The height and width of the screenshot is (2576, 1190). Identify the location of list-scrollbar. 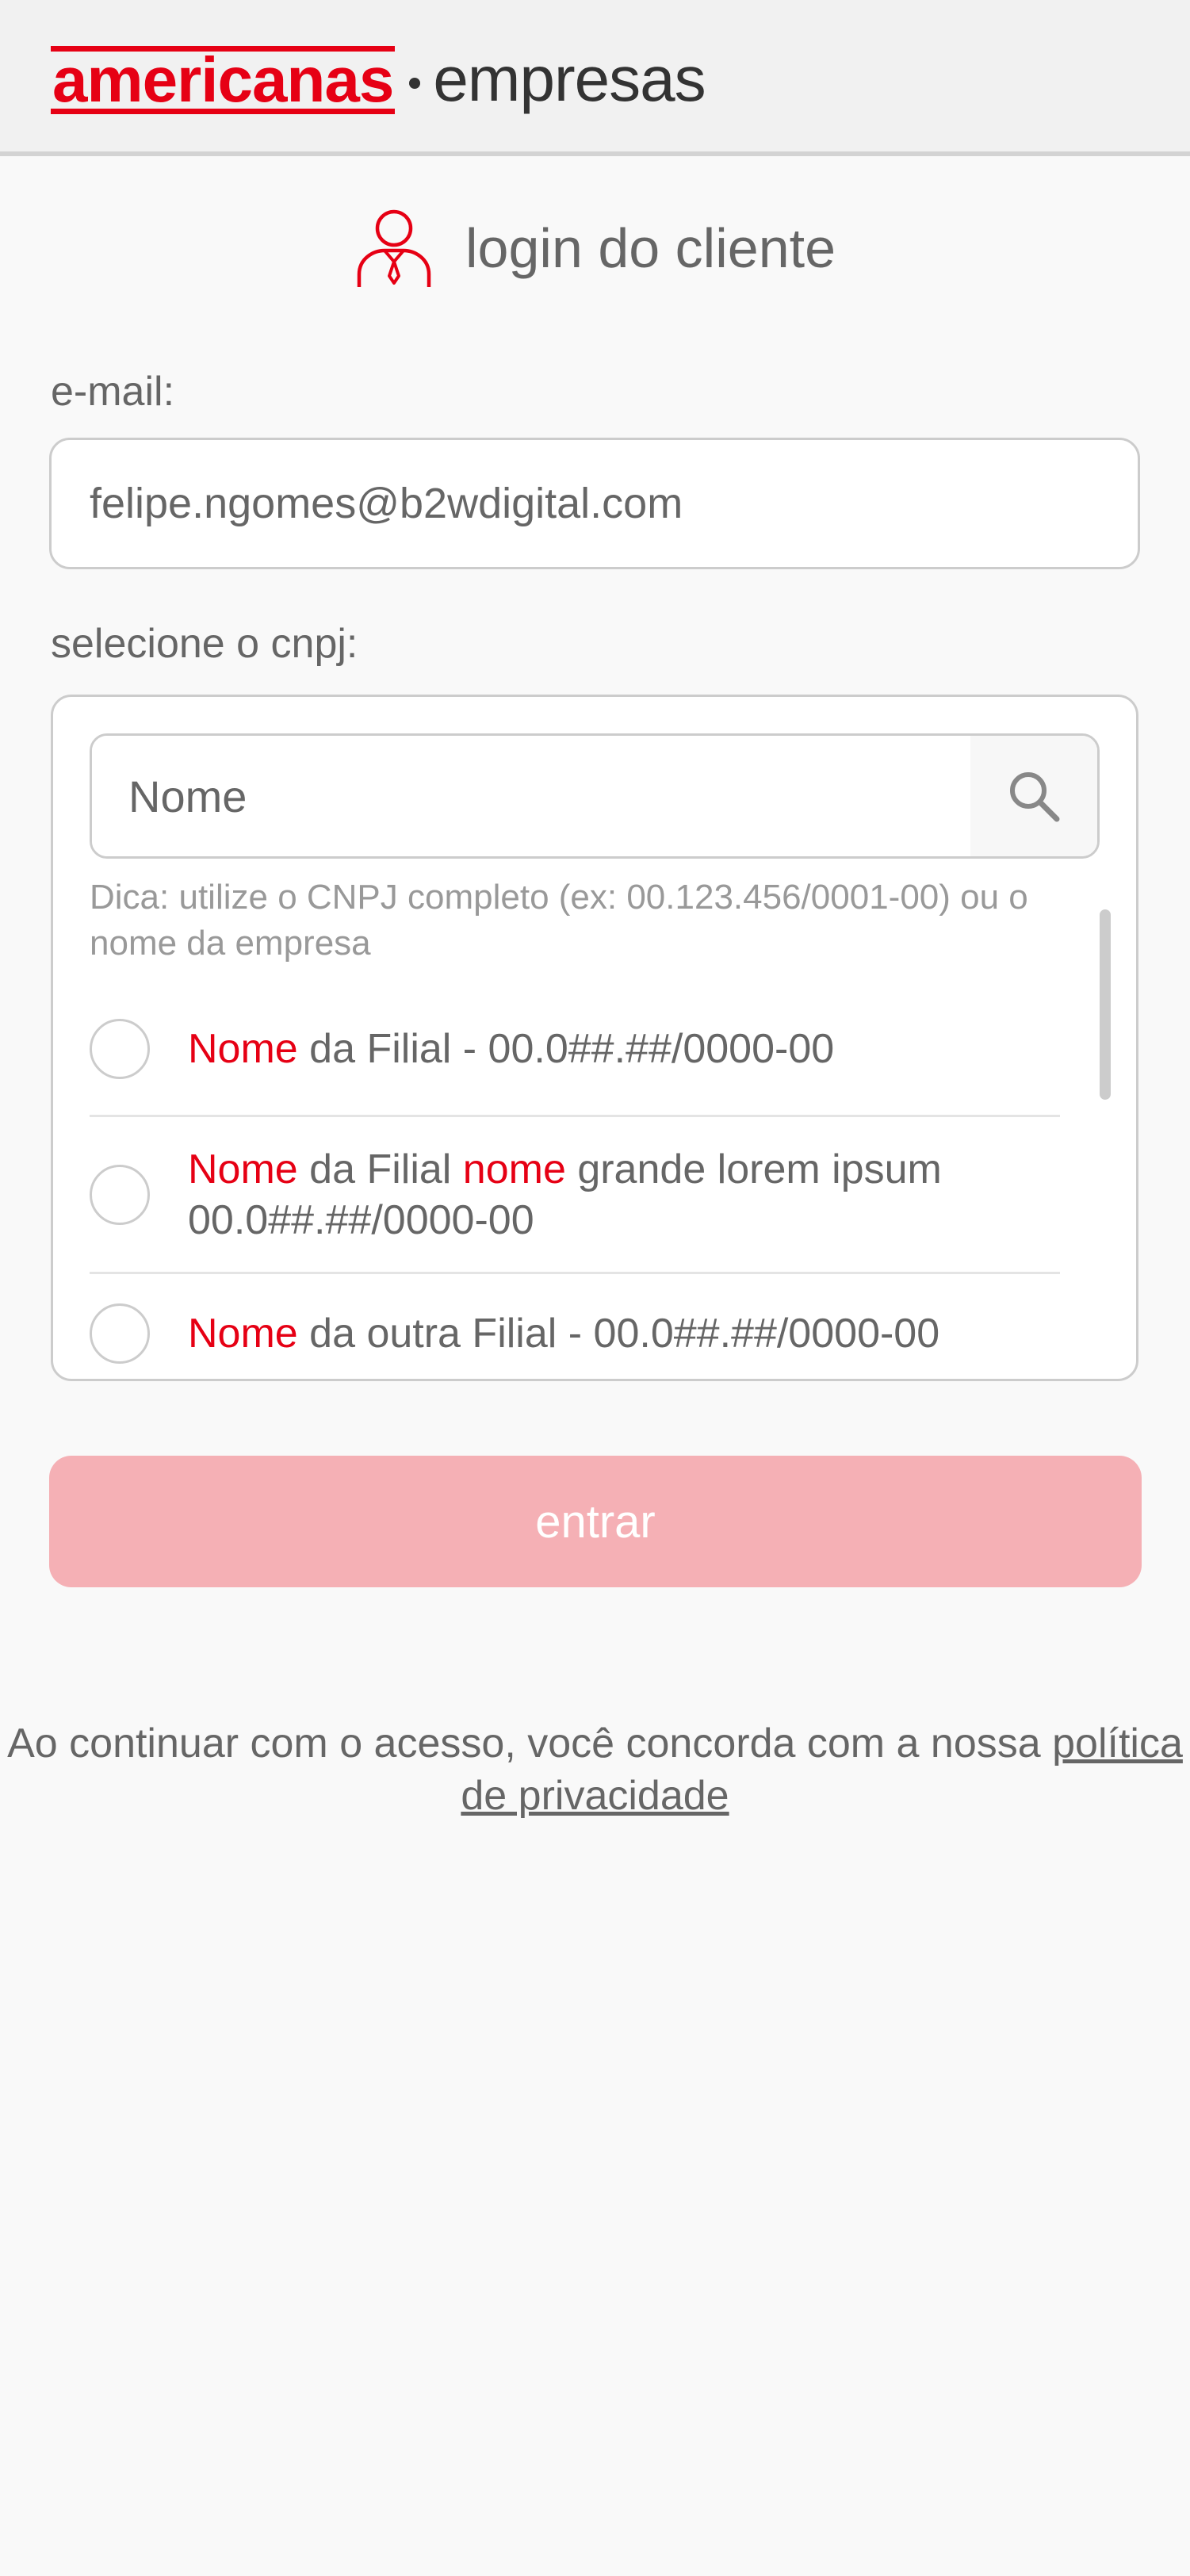
(1105, 1004).